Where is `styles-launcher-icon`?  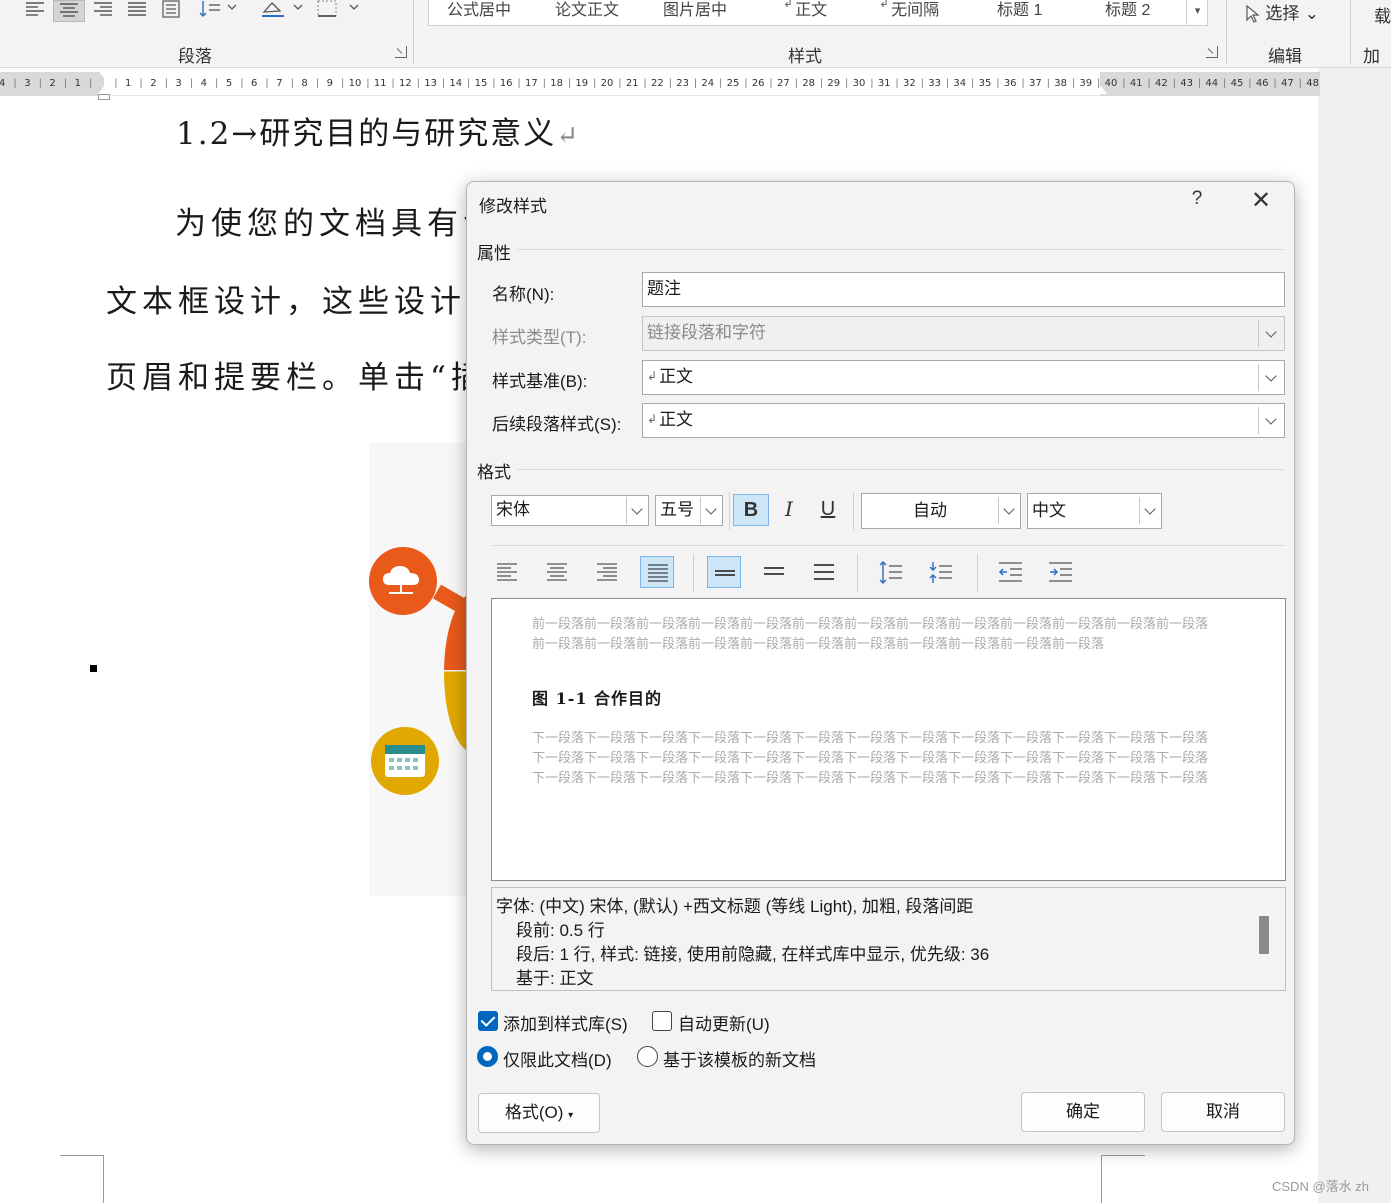 styles-launcher-icon is located at coordinates (1212, 52).